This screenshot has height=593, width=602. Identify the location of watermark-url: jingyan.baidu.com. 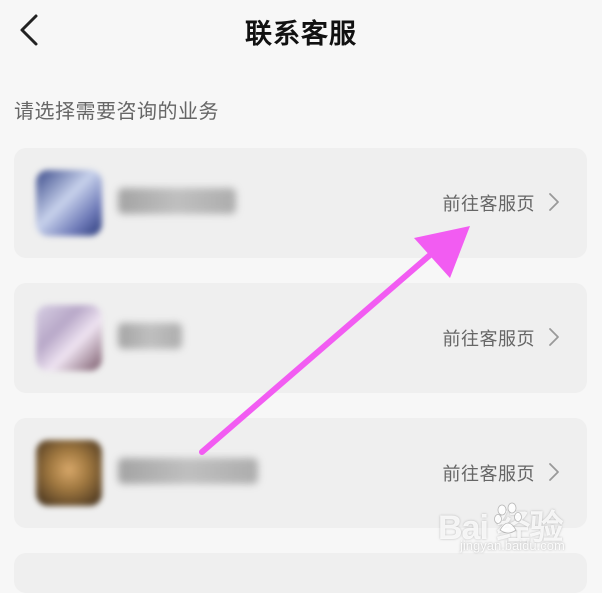
(512, 545).